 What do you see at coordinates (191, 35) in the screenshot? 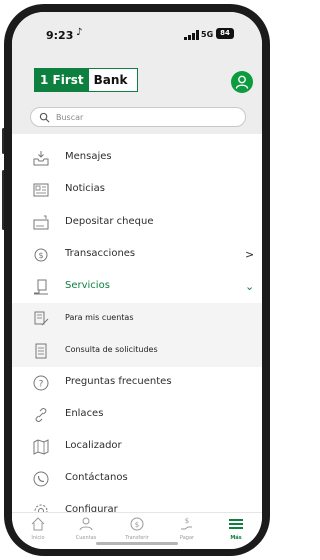
I see `signal-icon` at bounding box center [191, 35].